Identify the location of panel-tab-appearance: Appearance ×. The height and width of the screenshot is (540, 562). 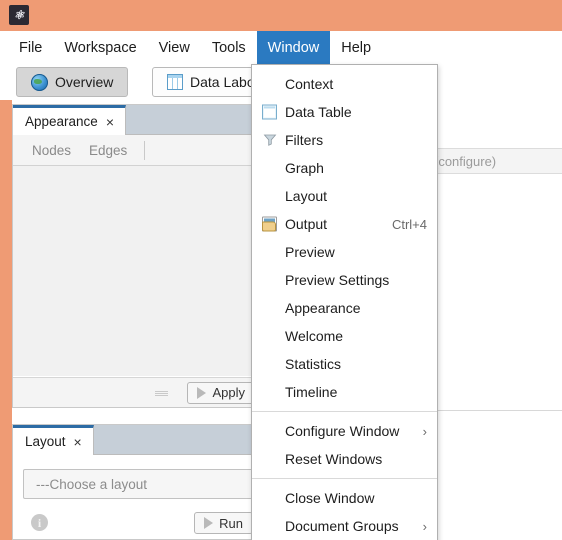
(69, 120).